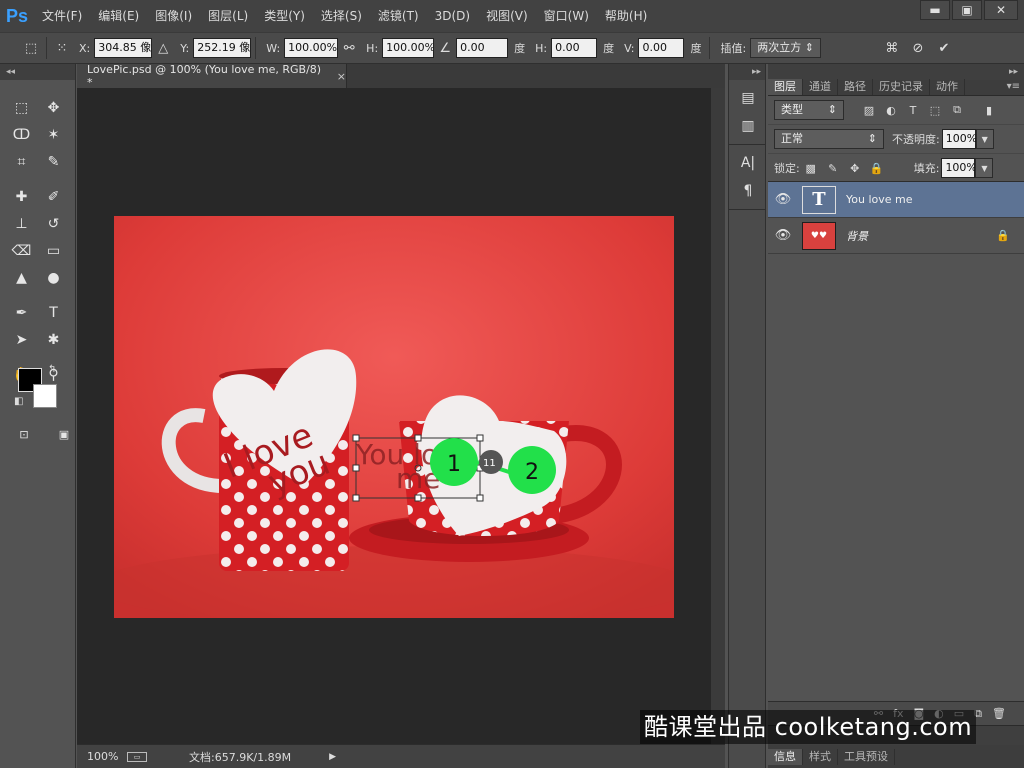 The height and width of the screenshot is (768, 1024). Describe the element at coordinates (896, 236) in the screenshot. I see `layer-row-background: 👁 ♥♥ 背景 🔒` at that location.